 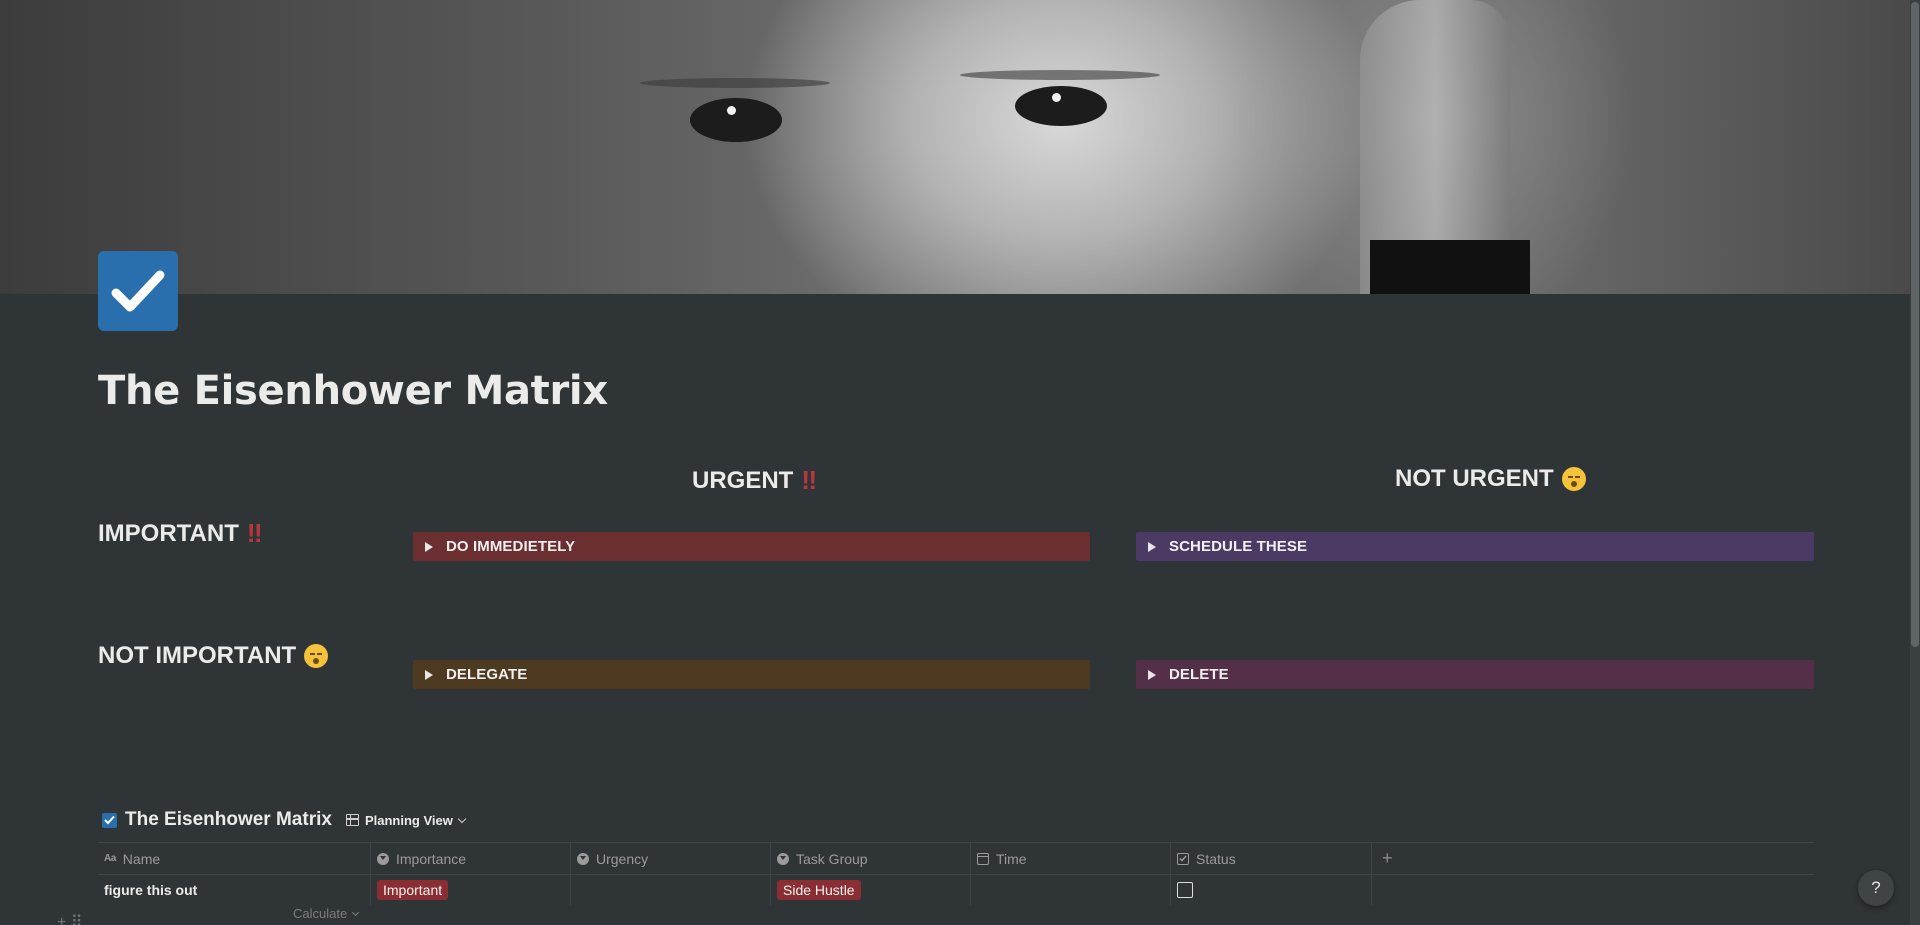 I want to click on drag-handle-icon: + ⠿, so click(x=70, y=918).